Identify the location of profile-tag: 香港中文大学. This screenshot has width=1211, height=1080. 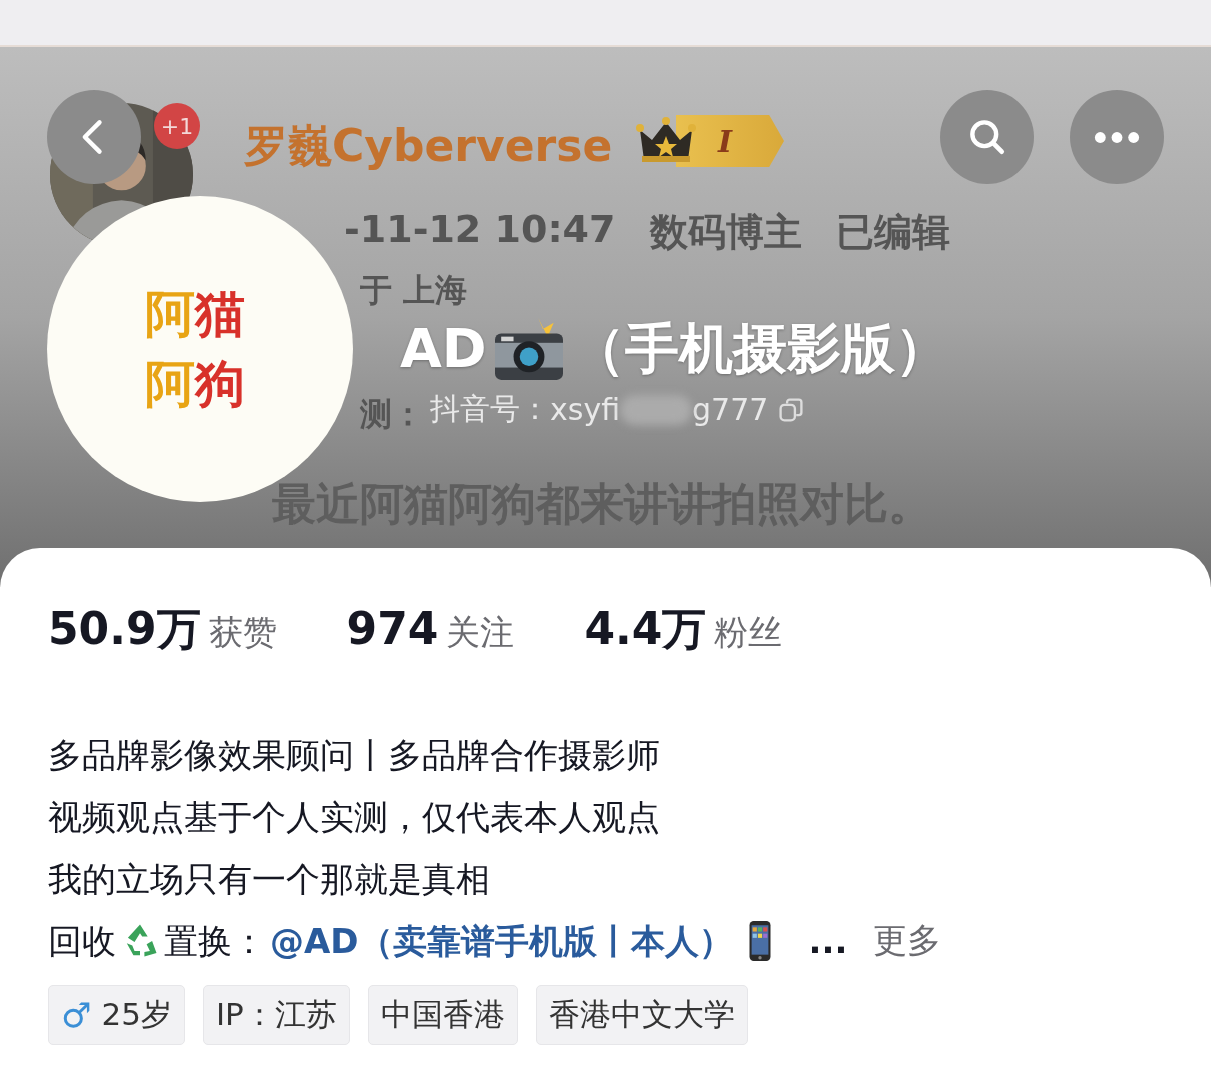
(641, 1015).